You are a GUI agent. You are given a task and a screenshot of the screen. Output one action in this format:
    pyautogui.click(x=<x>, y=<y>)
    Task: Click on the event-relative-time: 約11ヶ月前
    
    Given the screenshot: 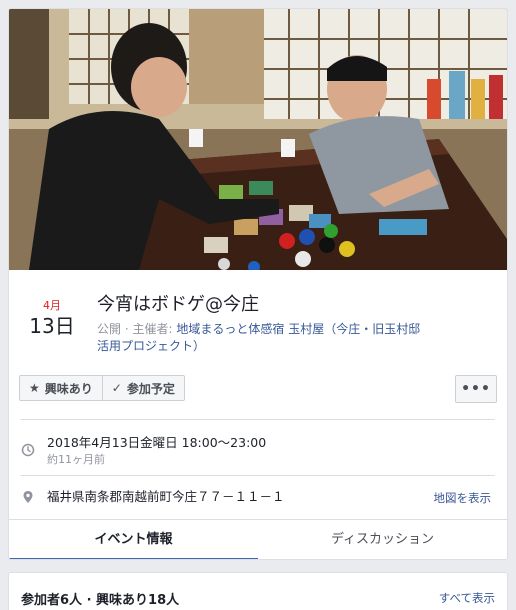 What is the action you would take?
    pyautogui.click(x=76, y=459)
    